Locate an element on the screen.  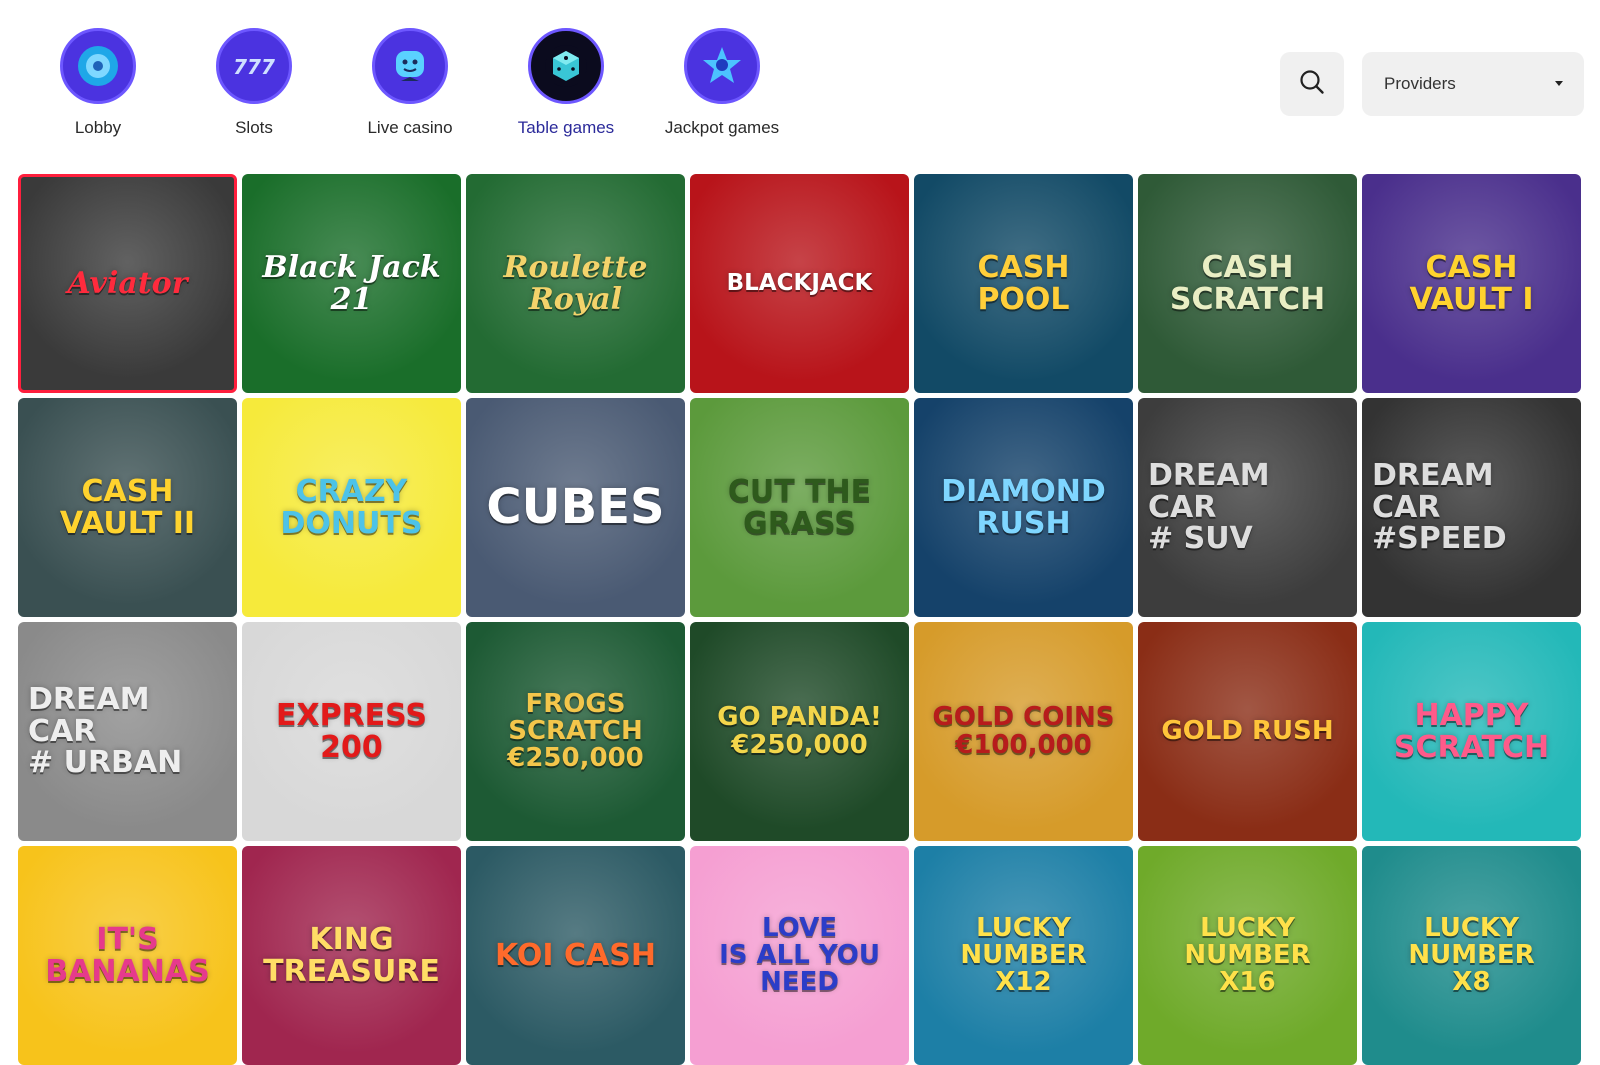
svg-text: 777 is located at coordinates (254, 67).